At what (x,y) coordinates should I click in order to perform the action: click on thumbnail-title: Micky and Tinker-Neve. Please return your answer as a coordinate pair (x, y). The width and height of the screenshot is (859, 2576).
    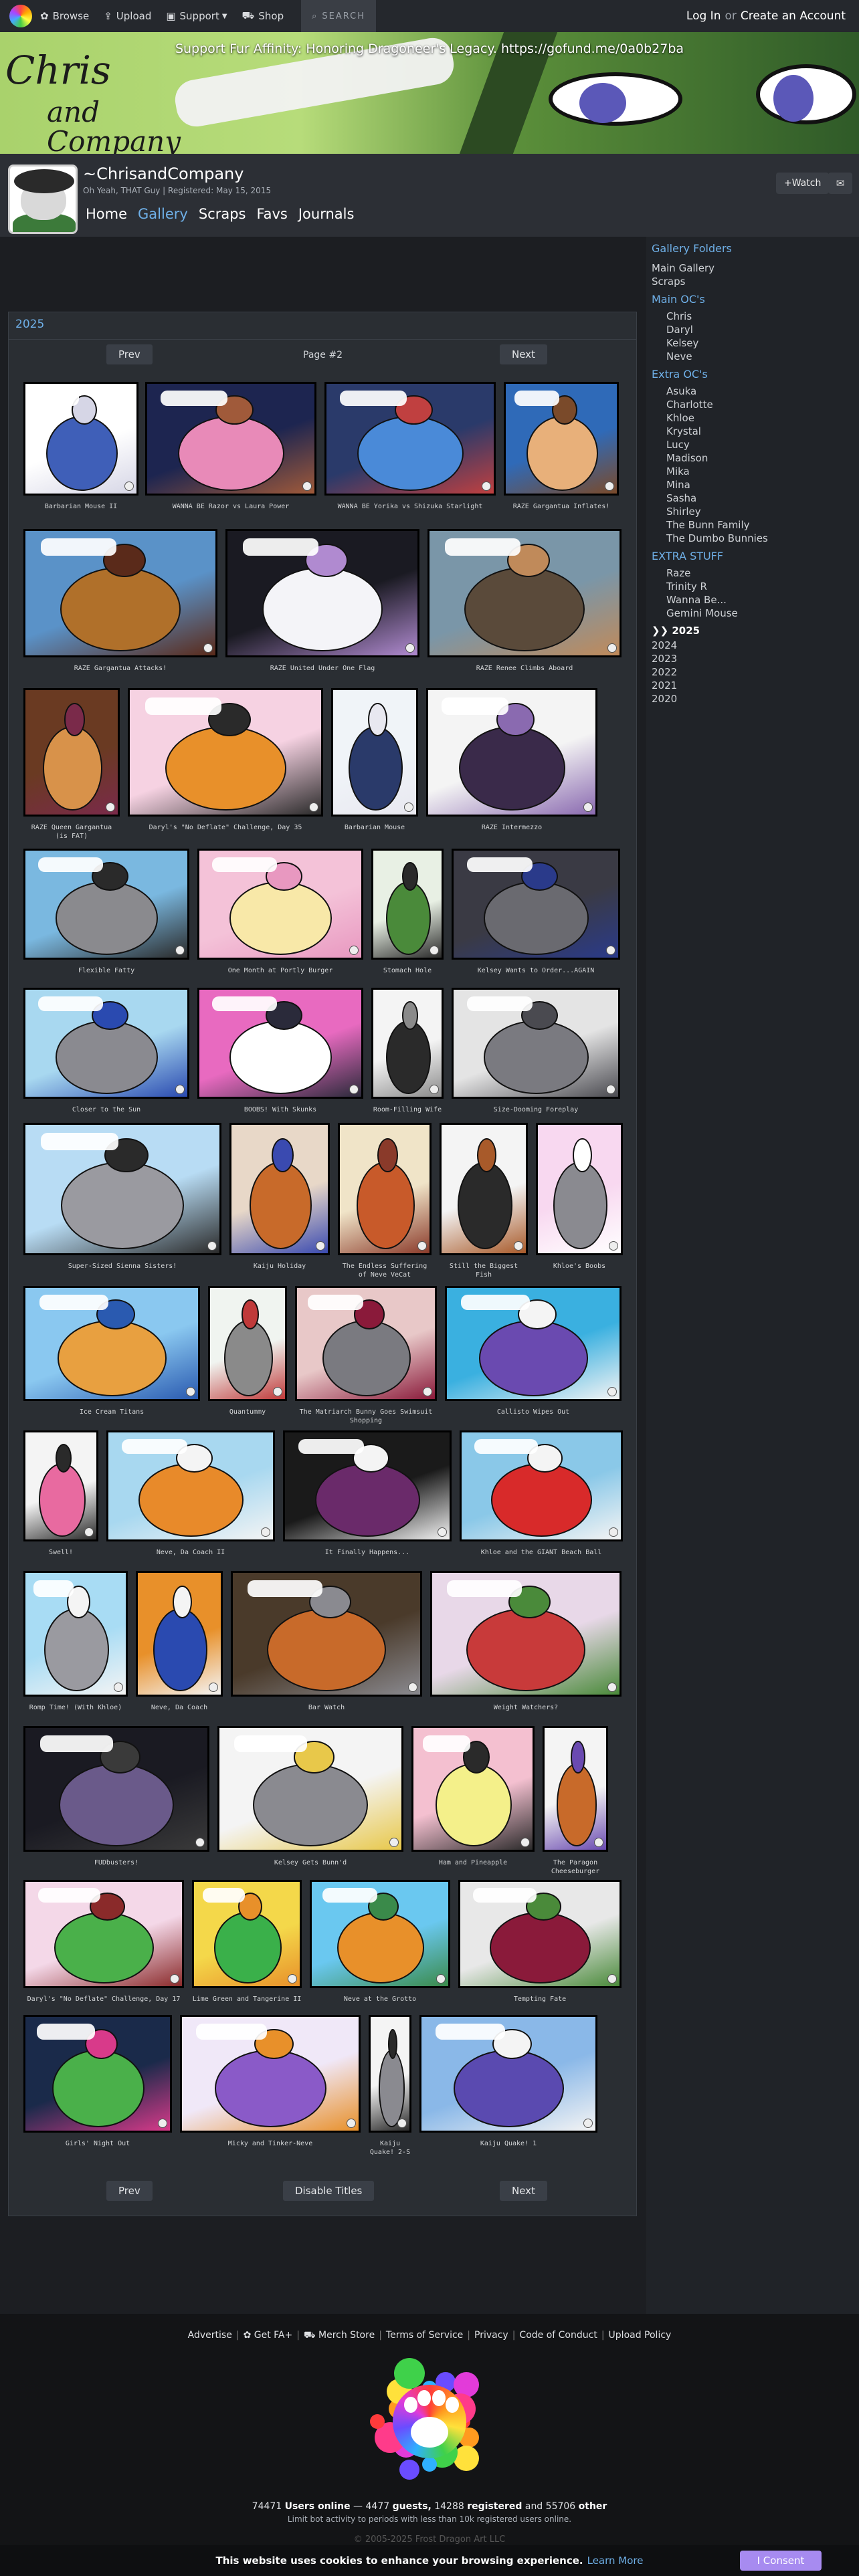
    Looking at the image, I should click on (270, 2143).